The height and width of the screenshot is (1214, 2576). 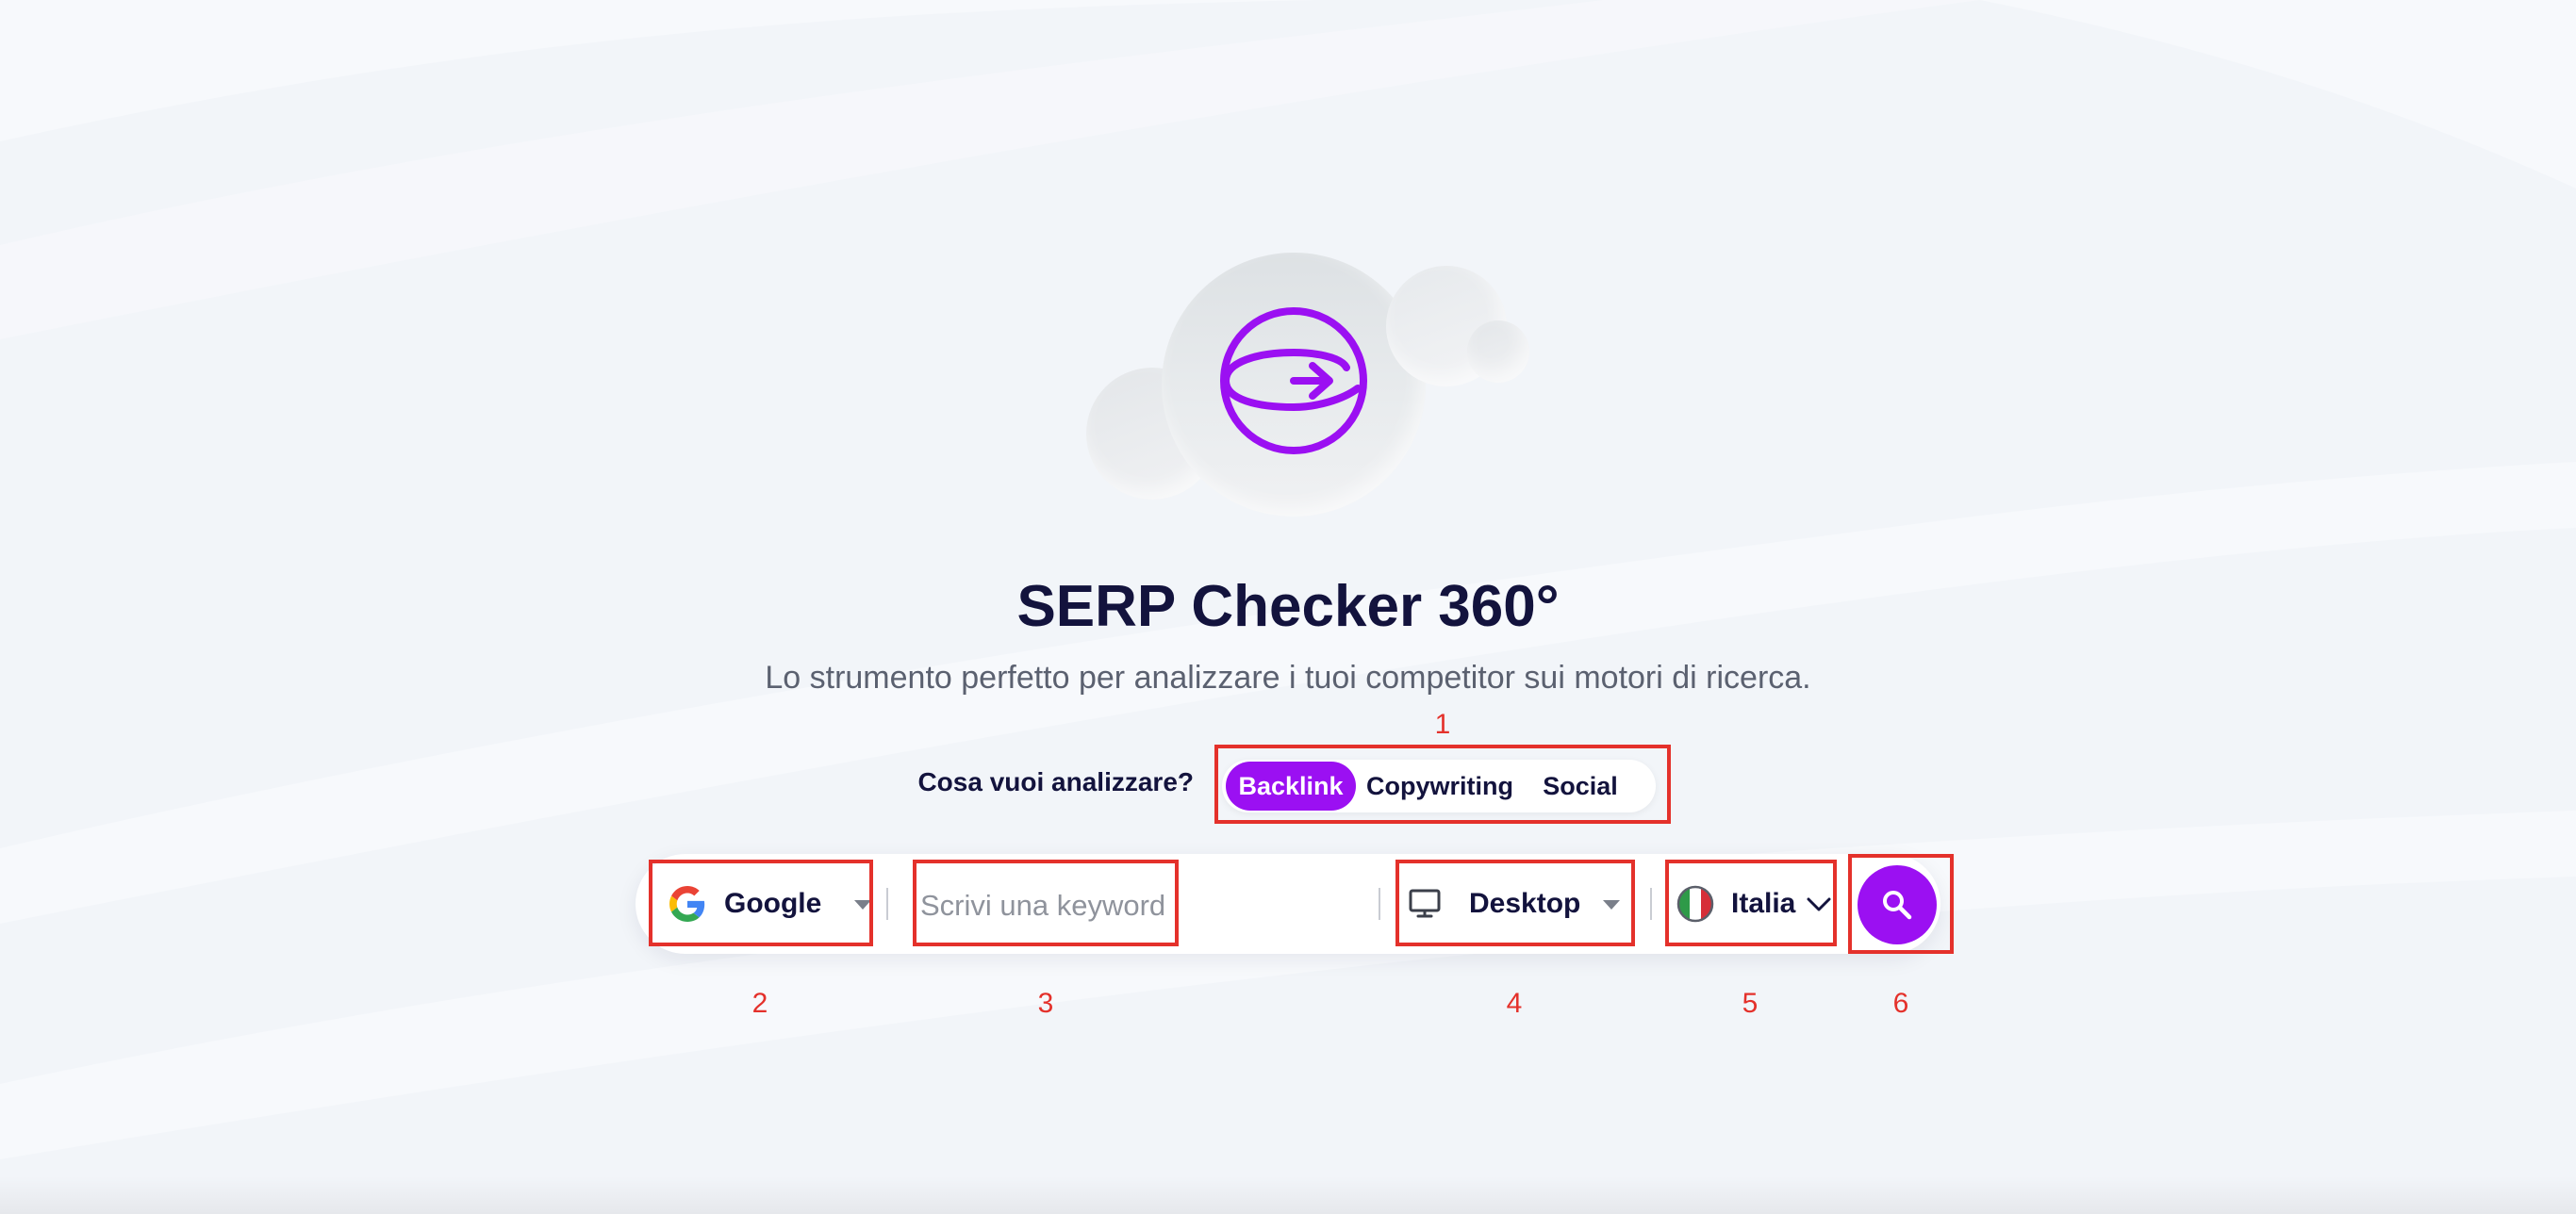 What do you see at coordinates (1045, 1004) in the screenshot?
I see `annotation-label-3: 3` at bounding box center [1045, 1004].